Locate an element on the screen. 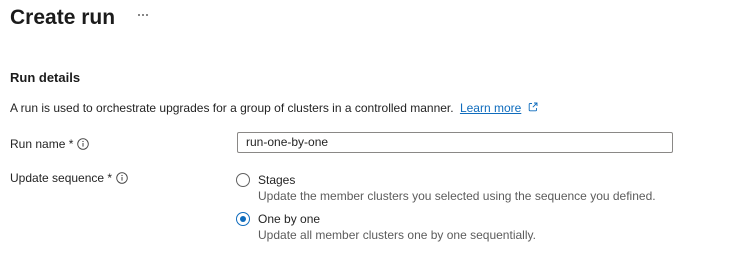 This screenshot has height=267, width=738. section-heading: Run details is located at coordinates (45, 77).